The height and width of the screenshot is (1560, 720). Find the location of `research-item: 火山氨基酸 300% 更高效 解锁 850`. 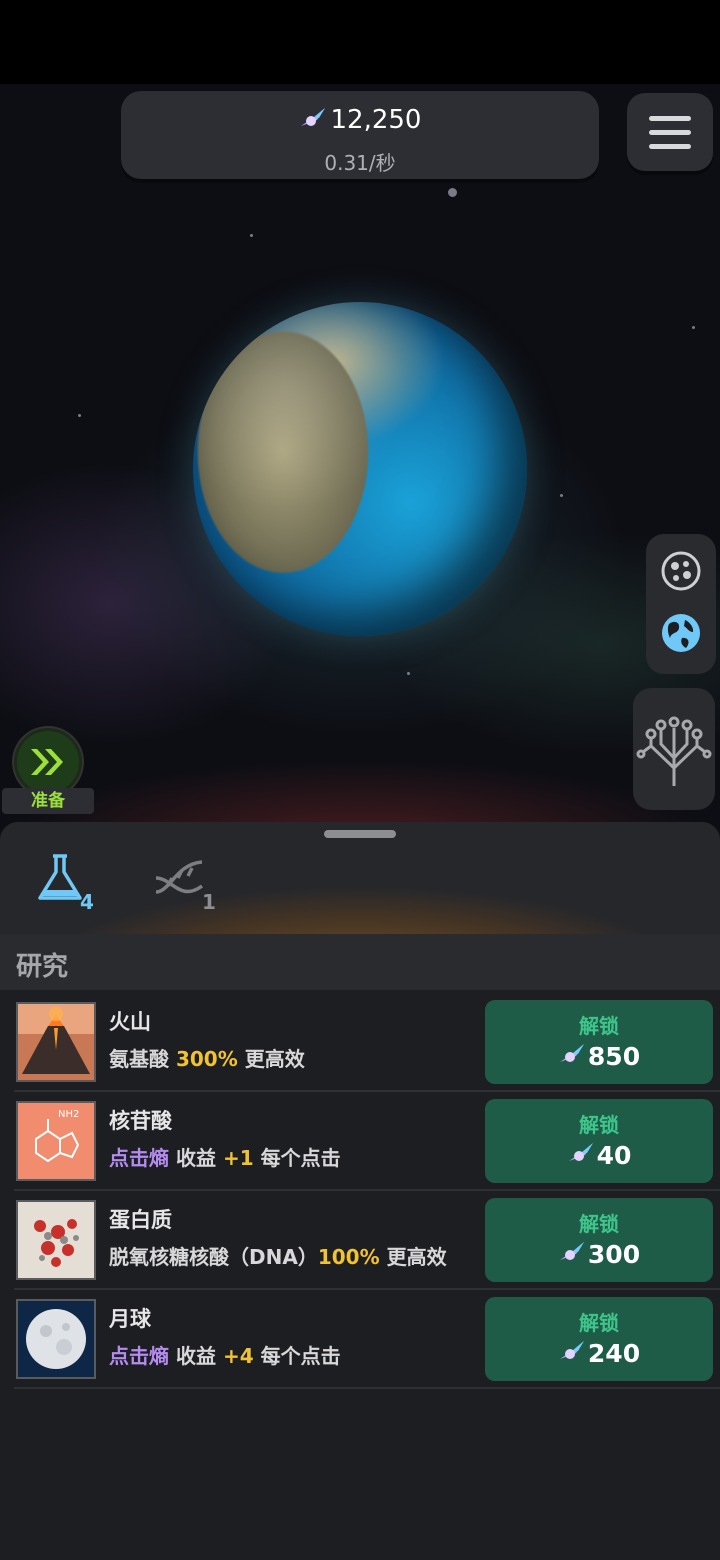

research-item: 火山氨基酸 300% 更高效 解锁 850 is located at coordinates (367, 1042).